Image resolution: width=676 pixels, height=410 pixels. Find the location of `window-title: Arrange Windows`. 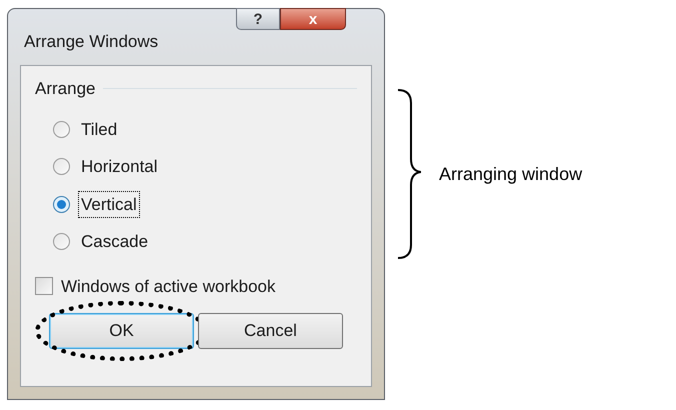

window-title: Arrange Windows is located at coordinates (91, 42).